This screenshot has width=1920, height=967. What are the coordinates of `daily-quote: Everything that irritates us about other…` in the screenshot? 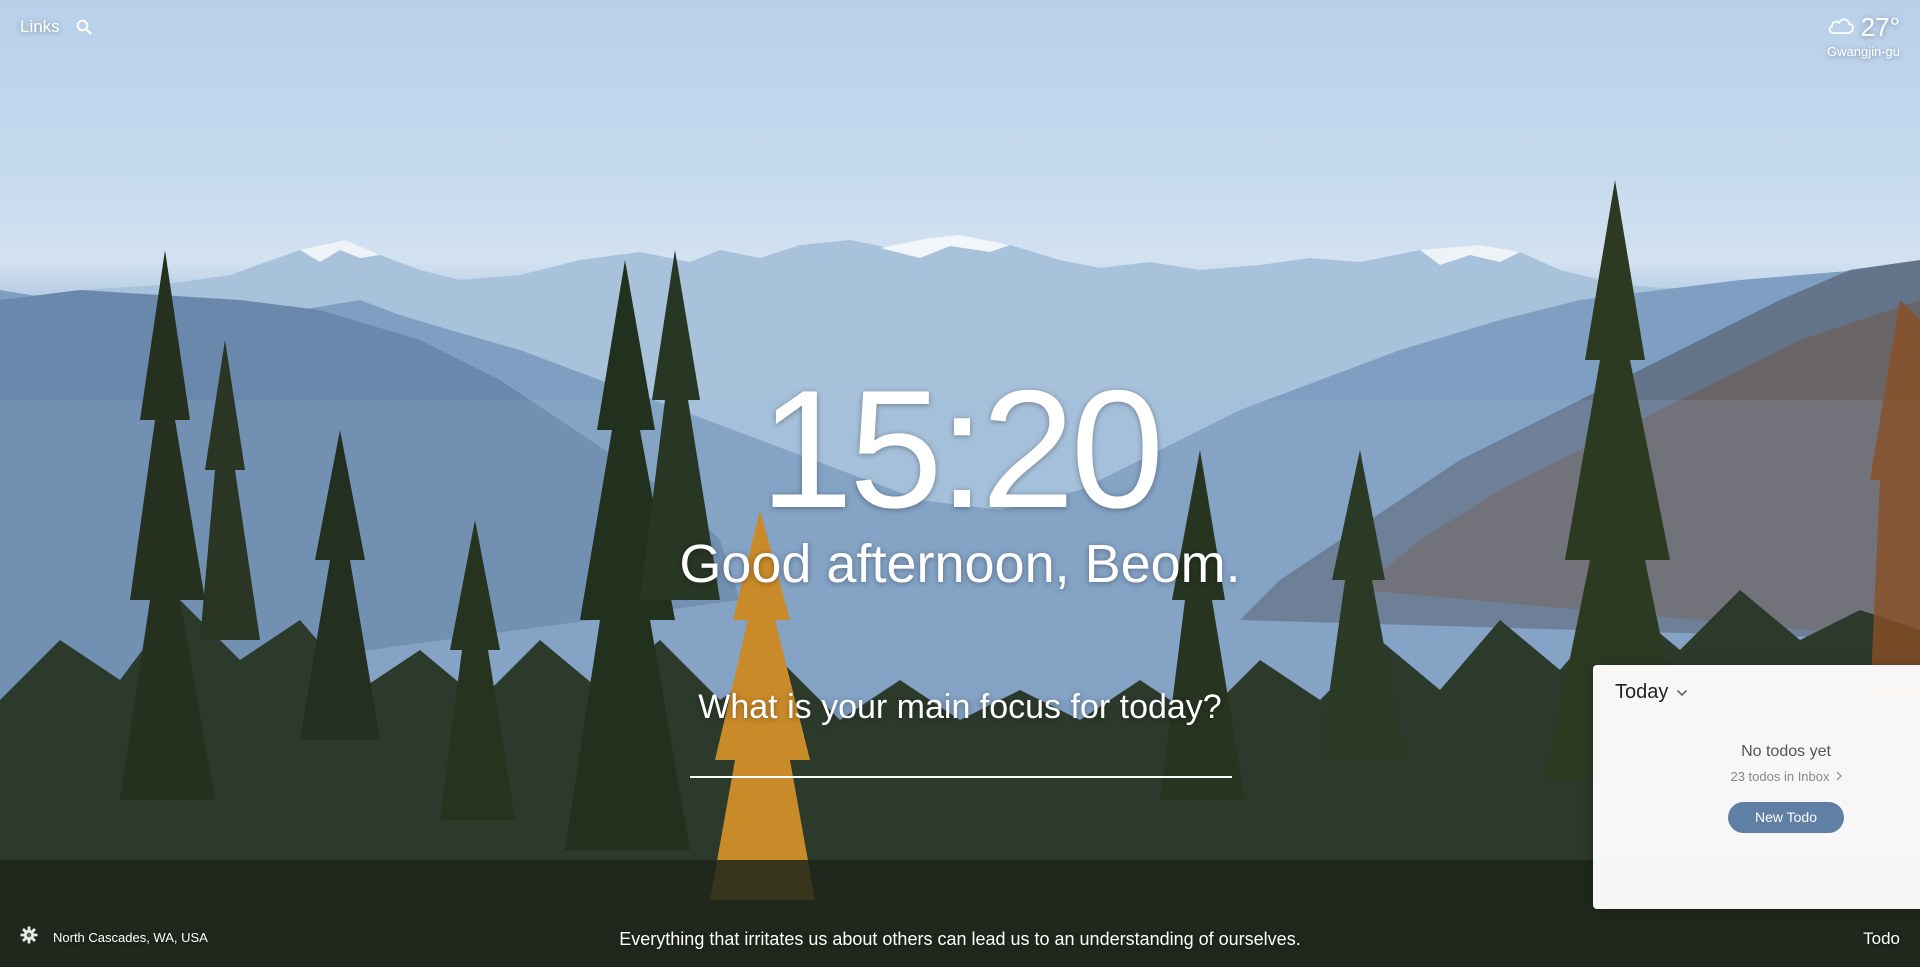 It's located at (960, 939).